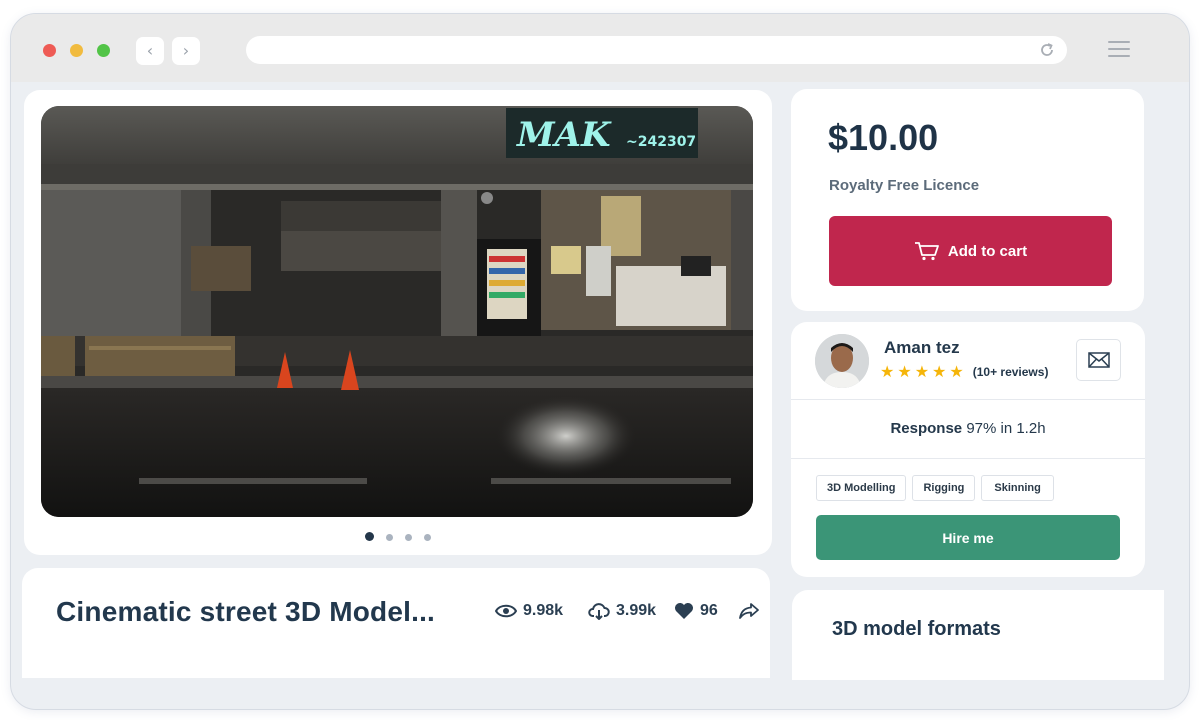  I want to click on hamburger-icon, so click(1119, 50).